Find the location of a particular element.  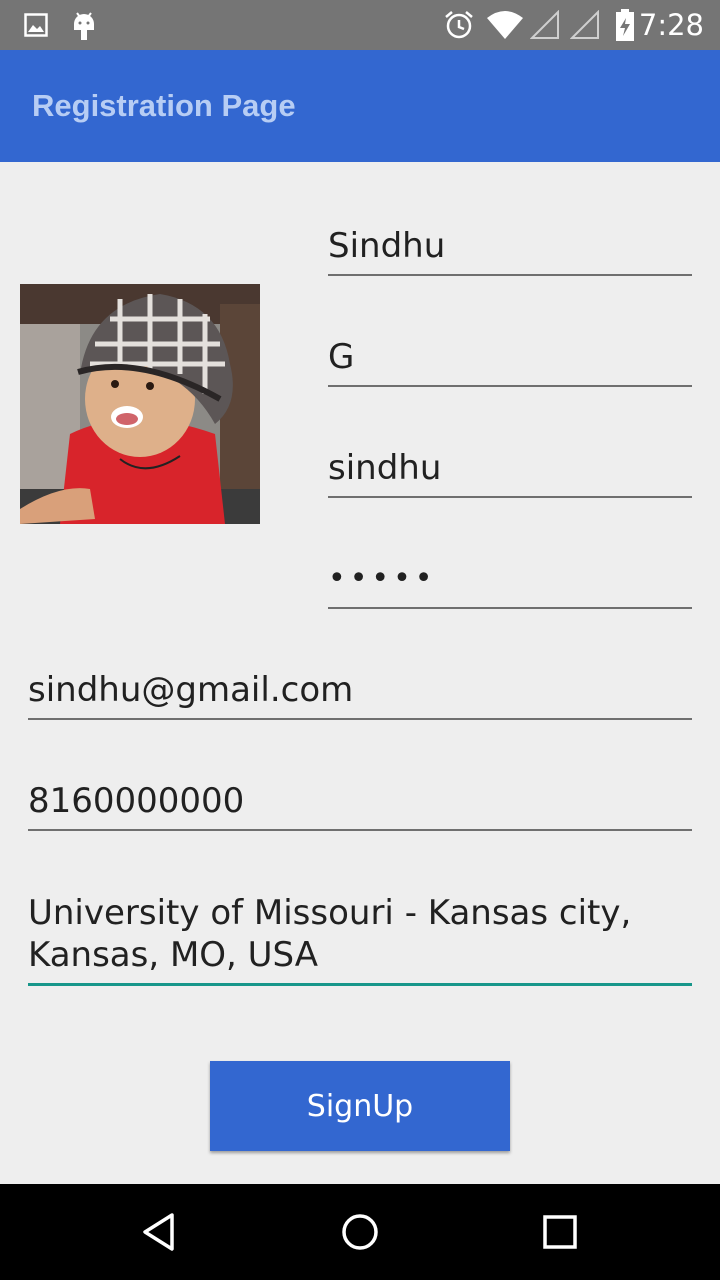

home-icon is located at coordinates (360, 1232).